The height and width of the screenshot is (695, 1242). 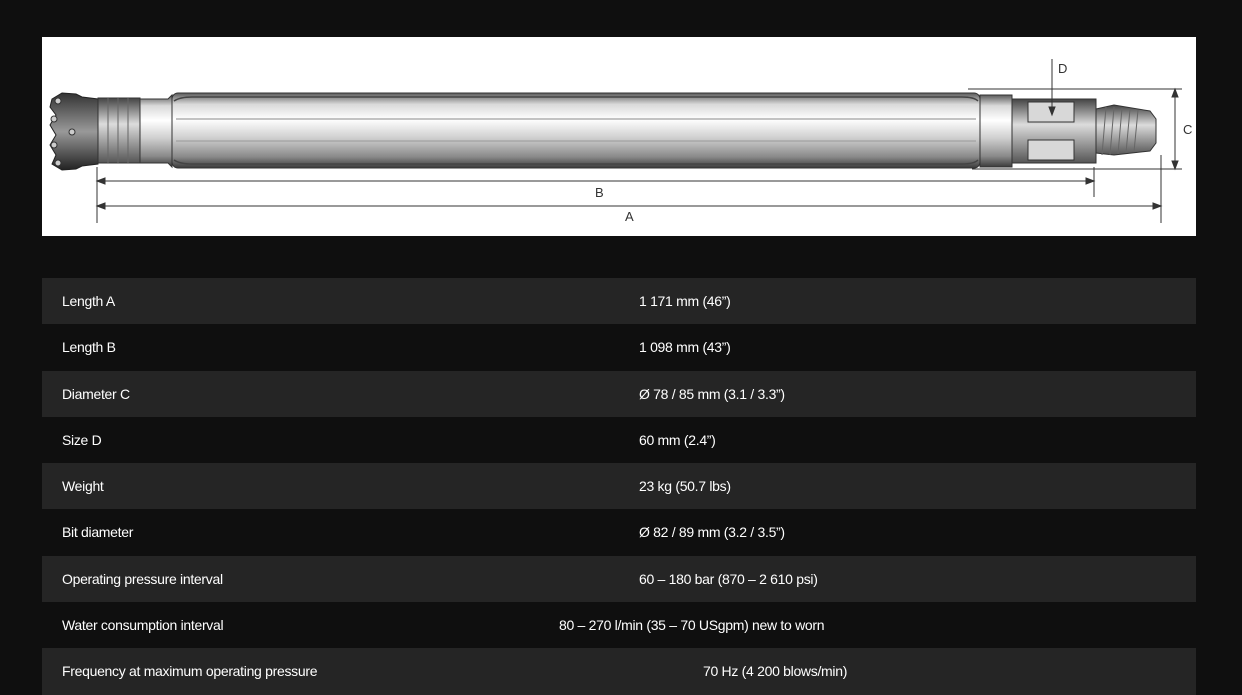 I want to click on dimension-label-a: A, so click(x=629, y=216).